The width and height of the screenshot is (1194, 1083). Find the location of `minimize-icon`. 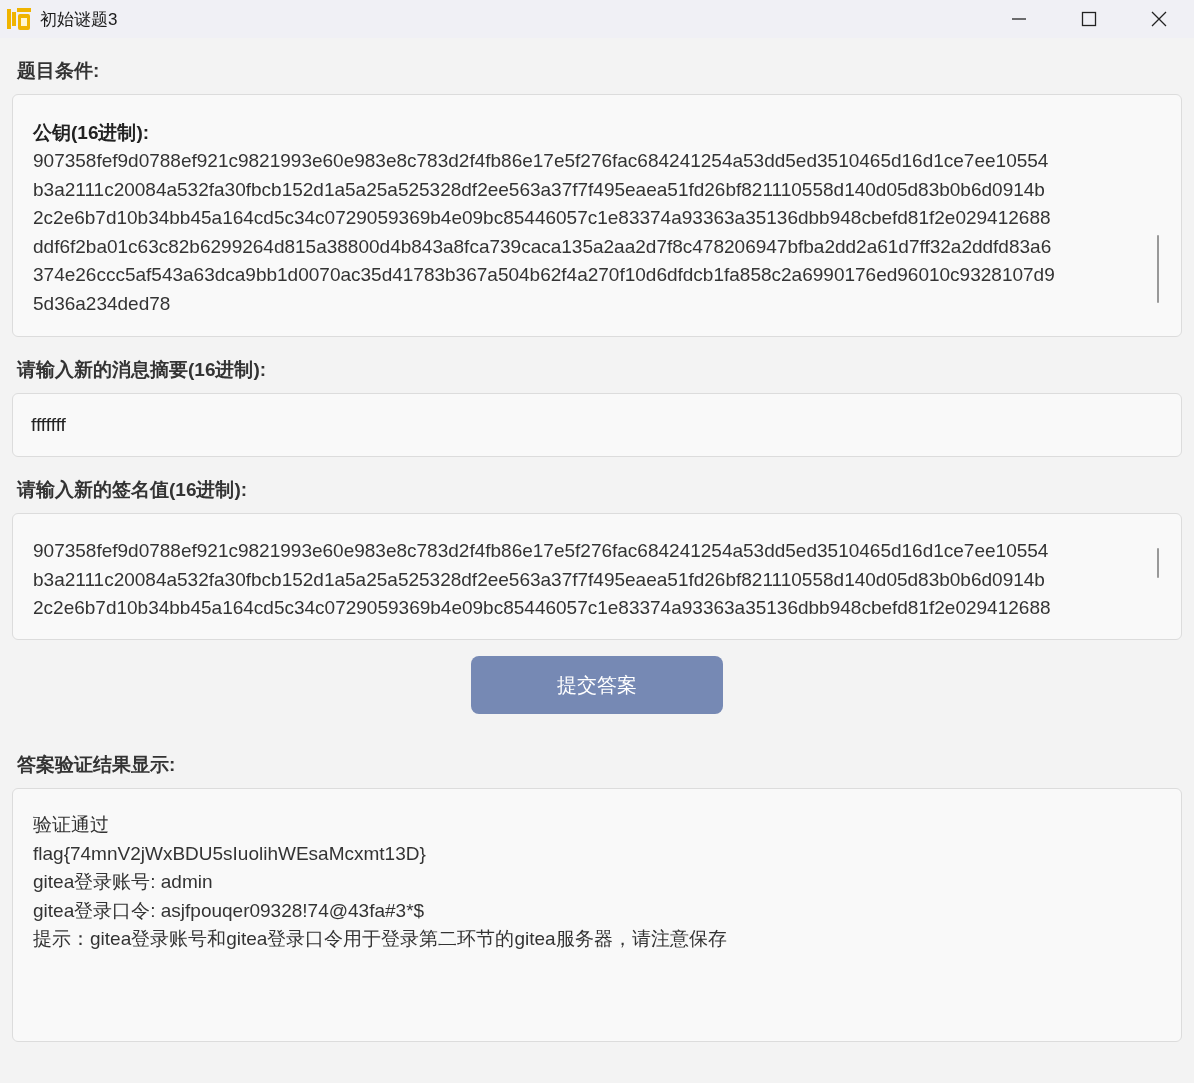

minimize-icon is located at coordinates (1019, 19).